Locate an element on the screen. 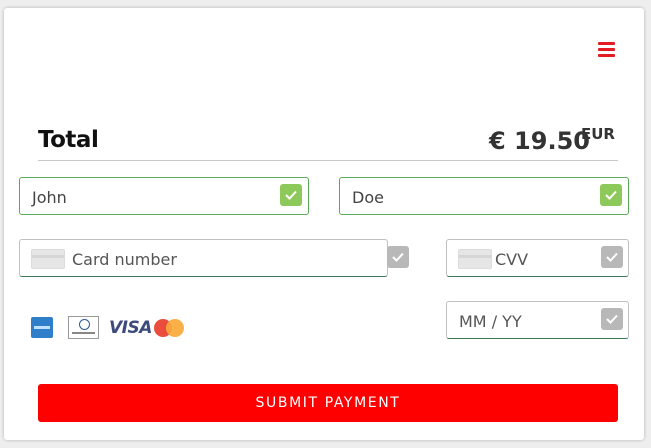 The image size is (651, 448). cvv-field: CVV is located at coordinates (537, 258).